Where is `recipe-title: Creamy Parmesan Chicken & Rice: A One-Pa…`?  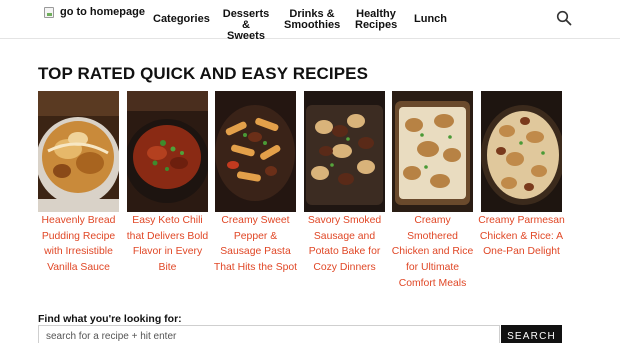
recipe-title: Creamy Parmesan Chicken & Rice: A One-Pa… is located at coordinates (521, 236).